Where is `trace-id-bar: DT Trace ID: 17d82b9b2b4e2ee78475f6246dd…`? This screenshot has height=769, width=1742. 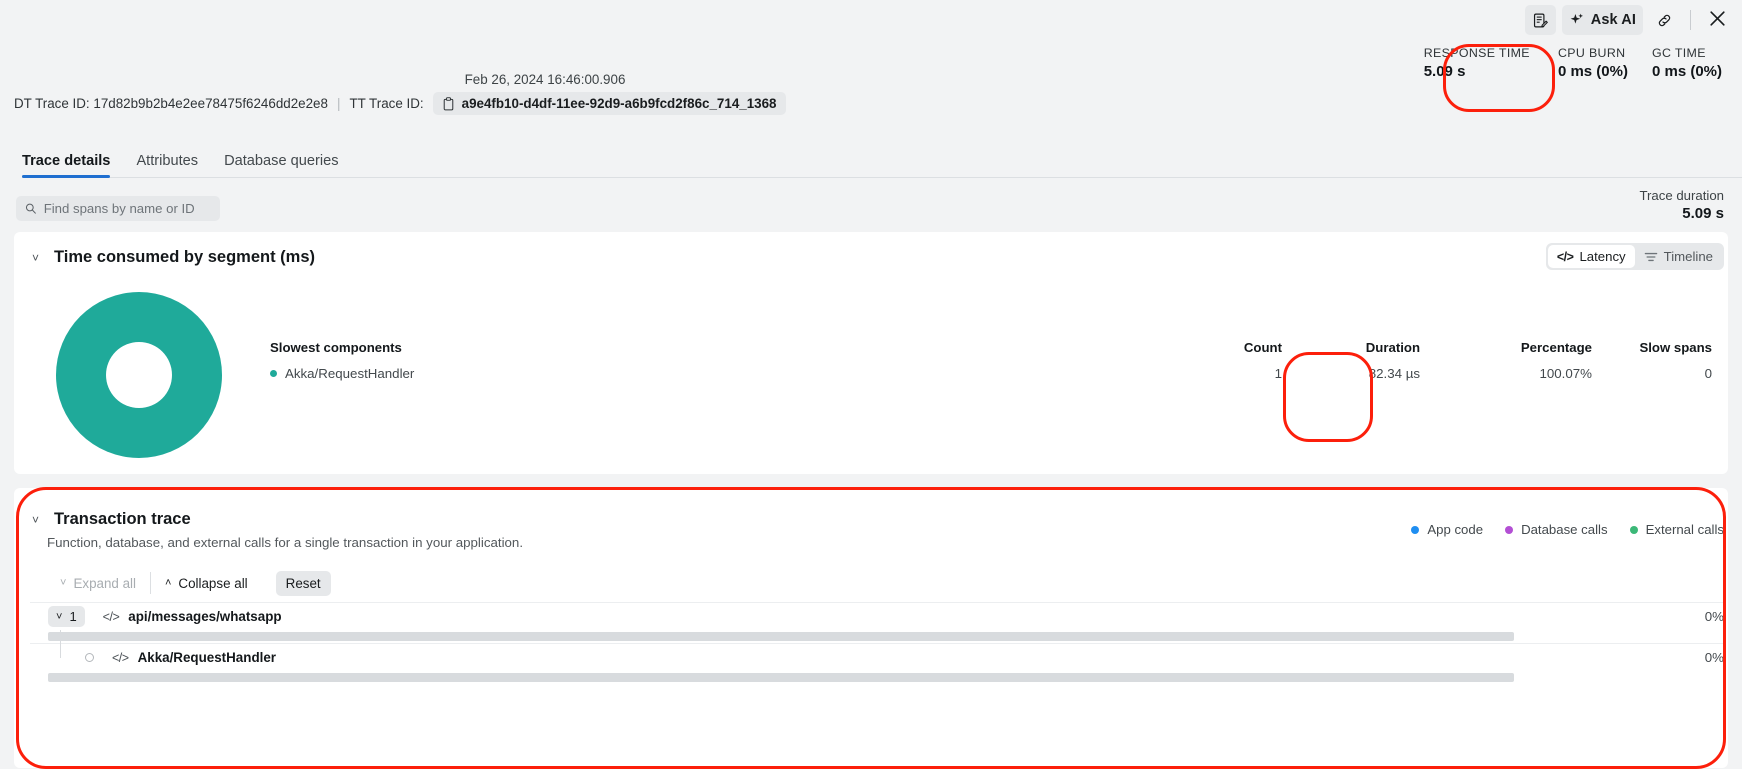
trace-id-bar: DT Trace ID: 17d82b9b2b4e2ee78475f6246dd… is located at coordinates (400, 103).